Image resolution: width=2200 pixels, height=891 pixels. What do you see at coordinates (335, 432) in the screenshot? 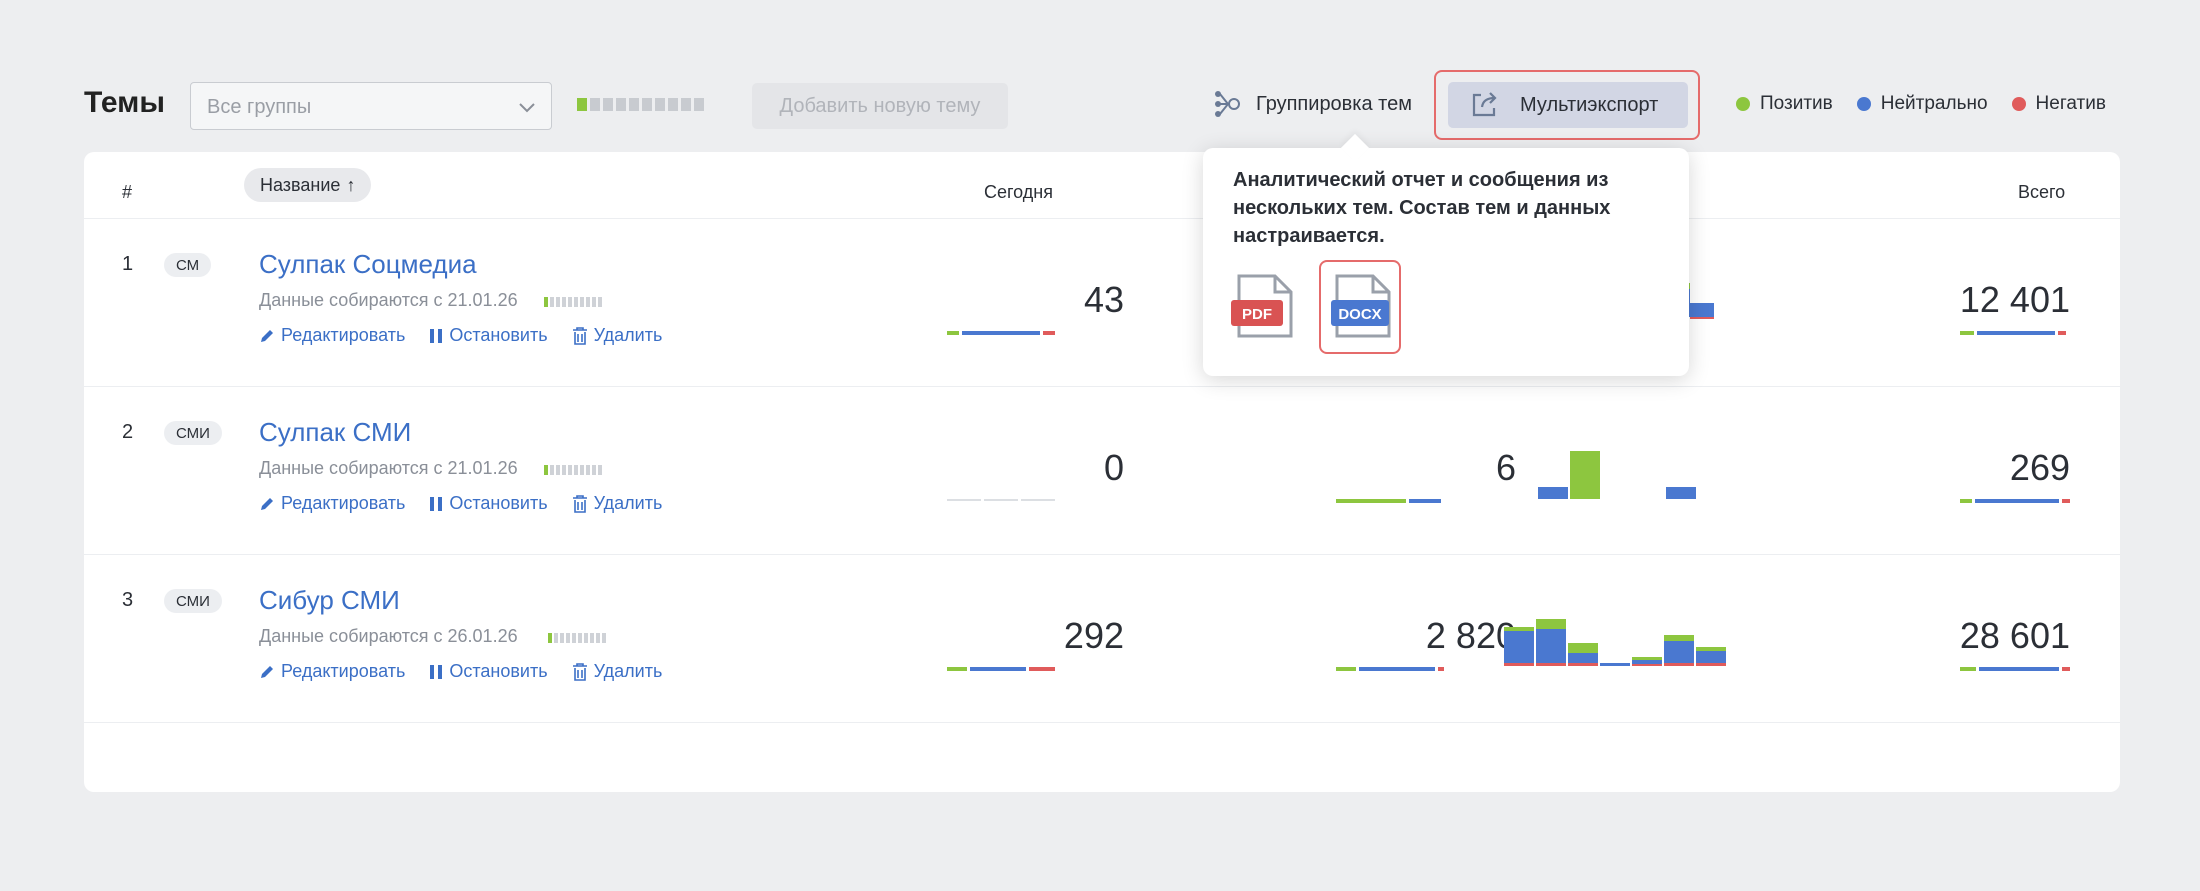
I see `topic-name-link: Сулпак СМИ` at bounding box center [335, 432].